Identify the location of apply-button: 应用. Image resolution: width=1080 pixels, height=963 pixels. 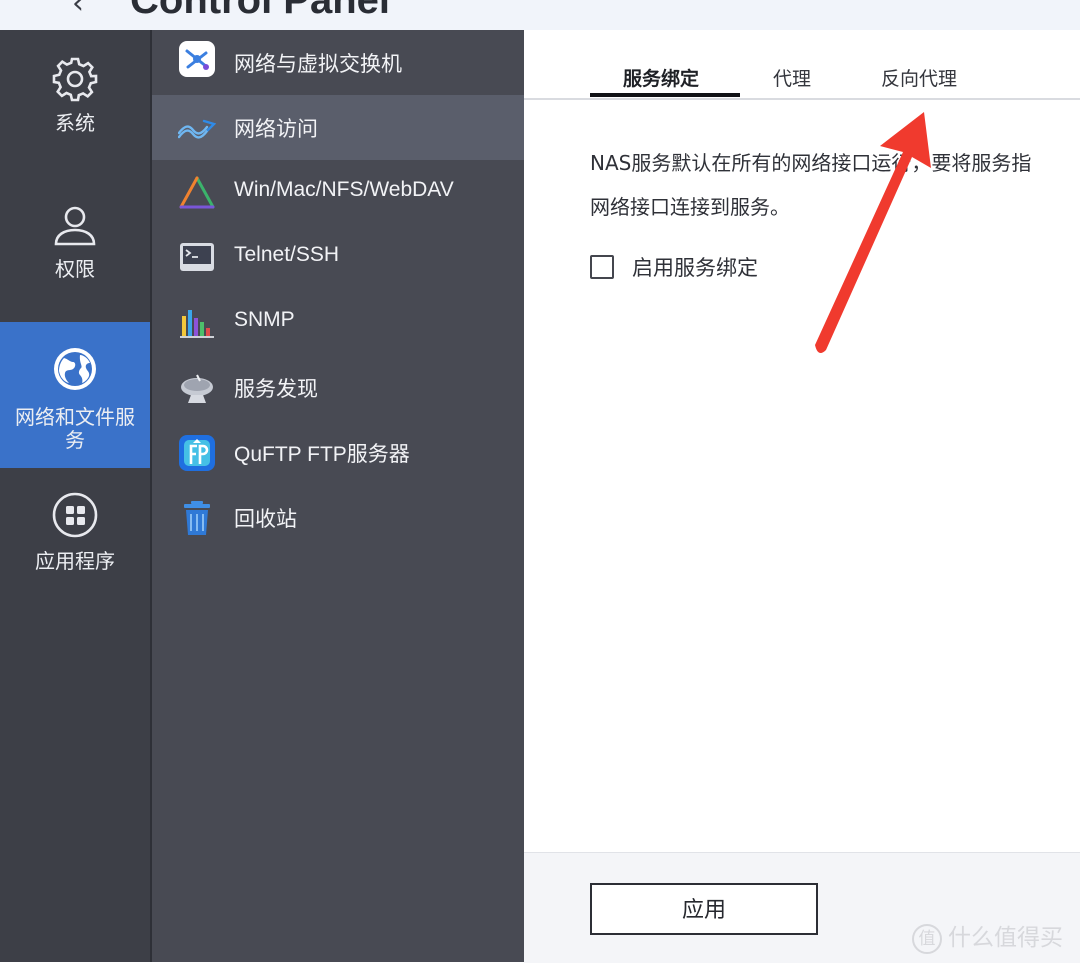
(704, 909).